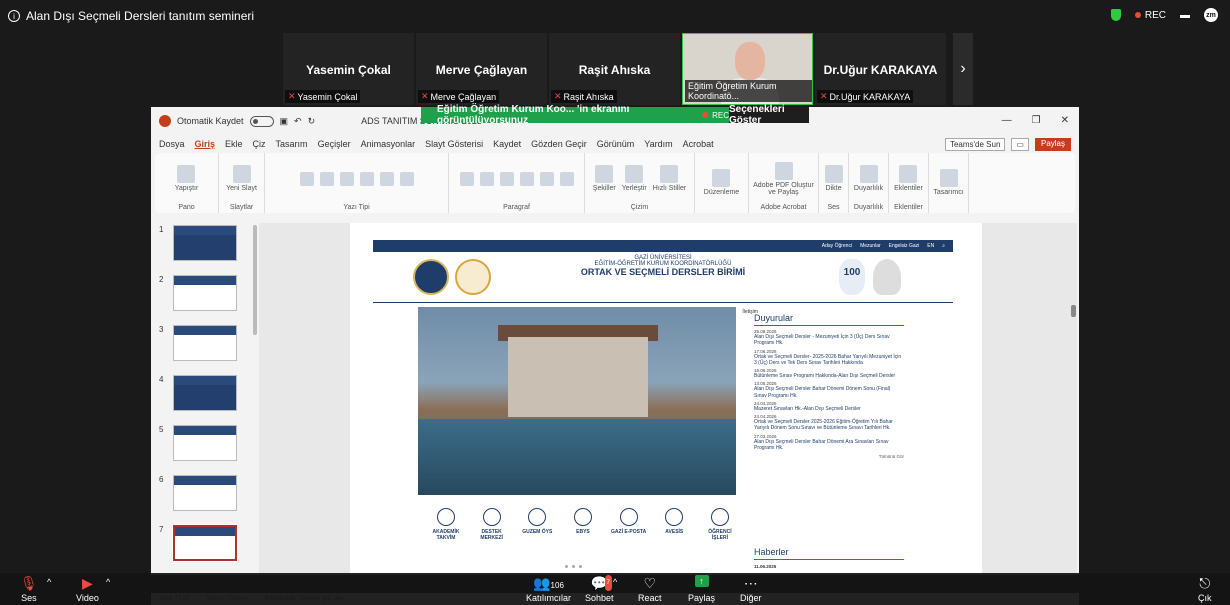 The image size is (1230, 605). Describe the element at coordinates (751, 589) in the screenshot. I see `more-button: ⋯ Diğer` at that location.